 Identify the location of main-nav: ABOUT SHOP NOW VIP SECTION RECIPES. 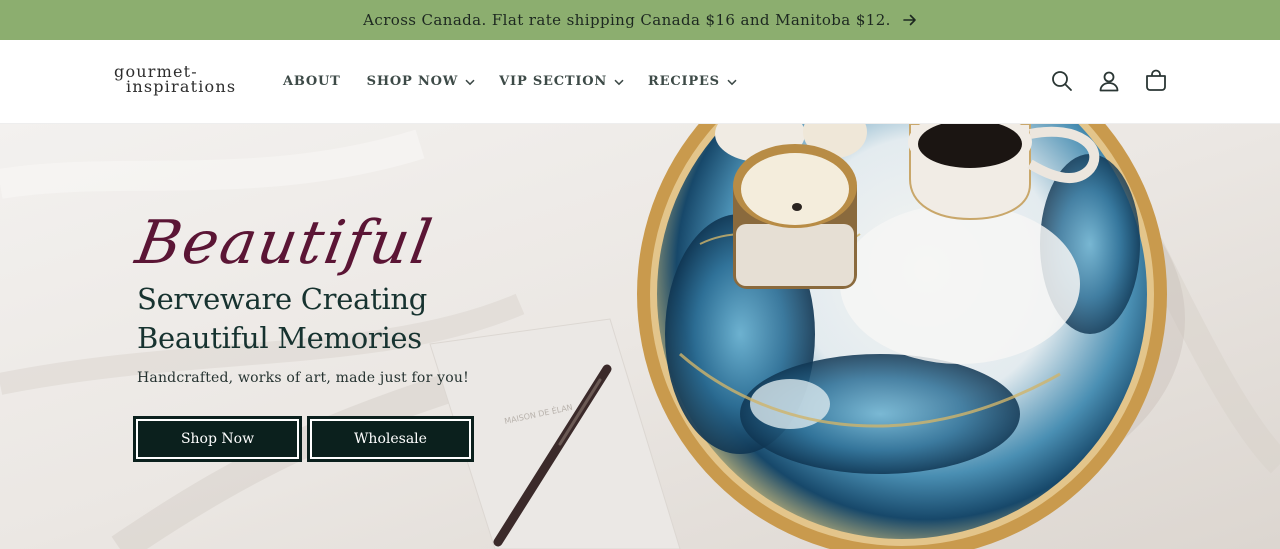
(510, 81).